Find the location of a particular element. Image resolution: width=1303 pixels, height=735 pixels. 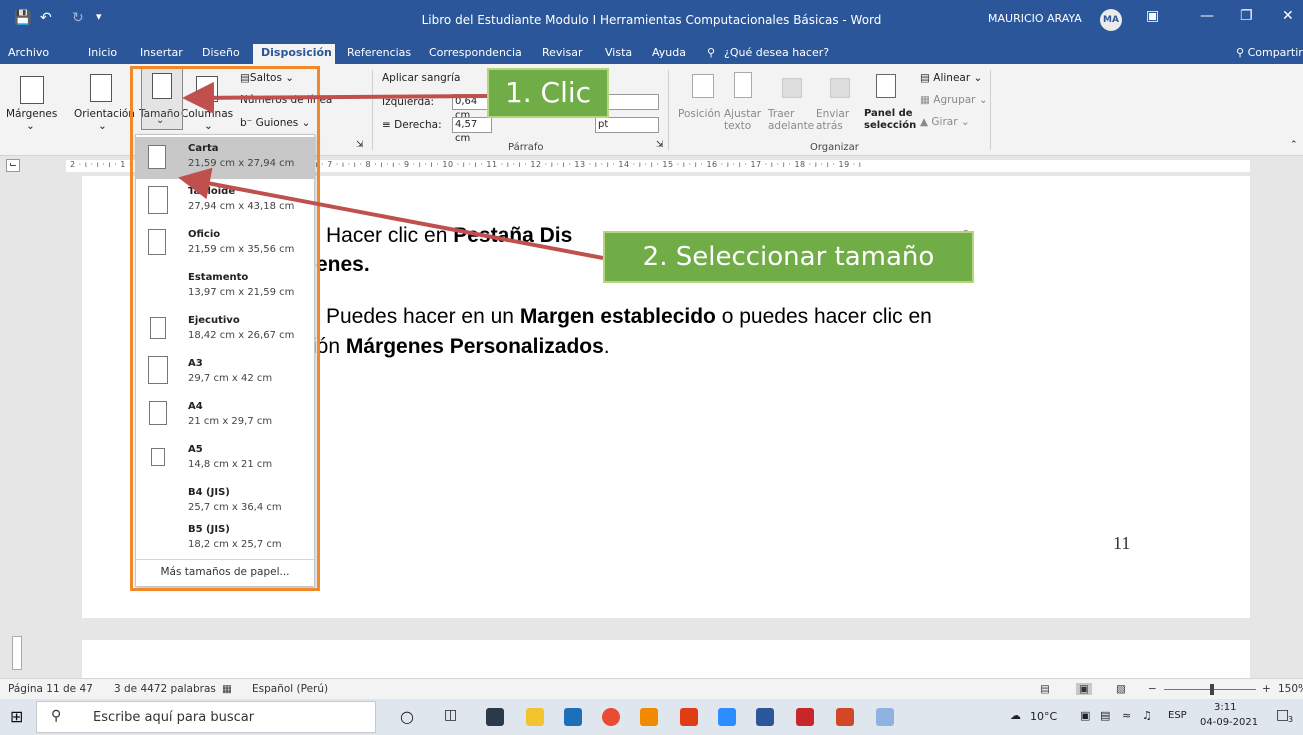

selection-pane-button: Panel de selección is located at coordinates (890, 120).